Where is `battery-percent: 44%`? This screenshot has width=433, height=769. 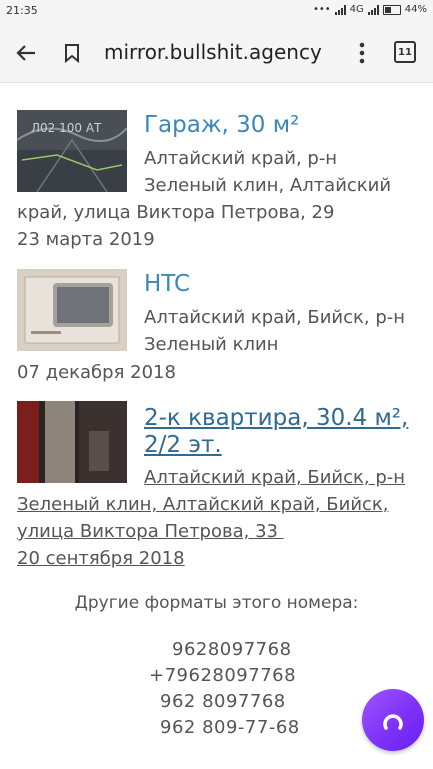 battery-percent: 44% is located at coordinates (415, 9).